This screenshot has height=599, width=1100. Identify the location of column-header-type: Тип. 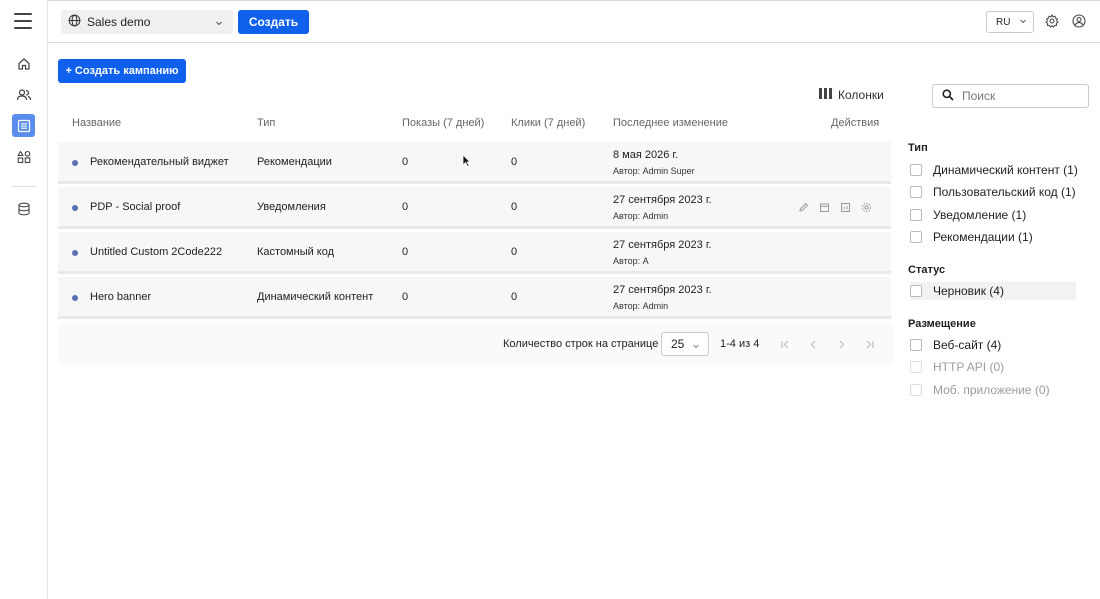
(266, 123).